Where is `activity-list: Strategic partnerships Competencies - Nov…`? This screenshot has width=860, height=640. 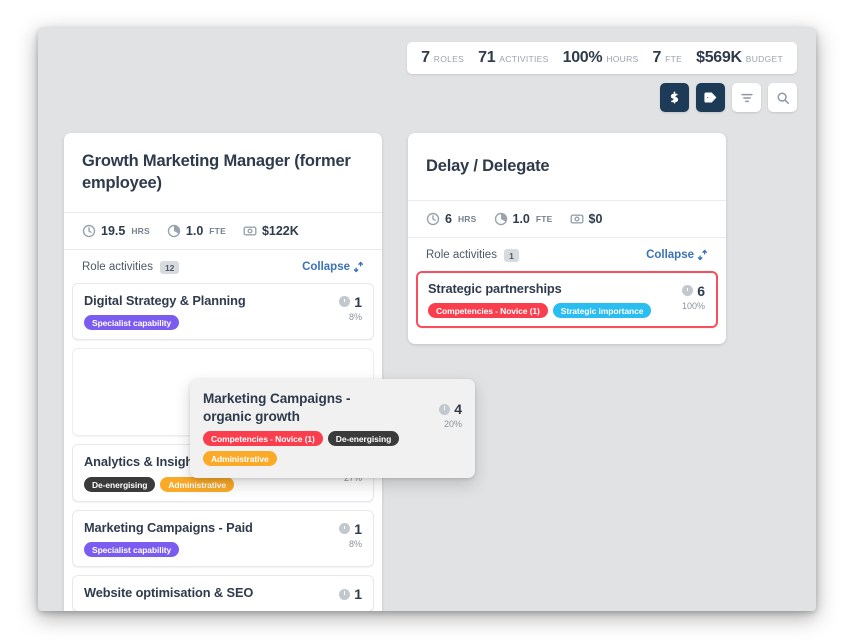
activity-list: Strategic partnerships Competencies - Nov… is located at coordinates (567, 307).